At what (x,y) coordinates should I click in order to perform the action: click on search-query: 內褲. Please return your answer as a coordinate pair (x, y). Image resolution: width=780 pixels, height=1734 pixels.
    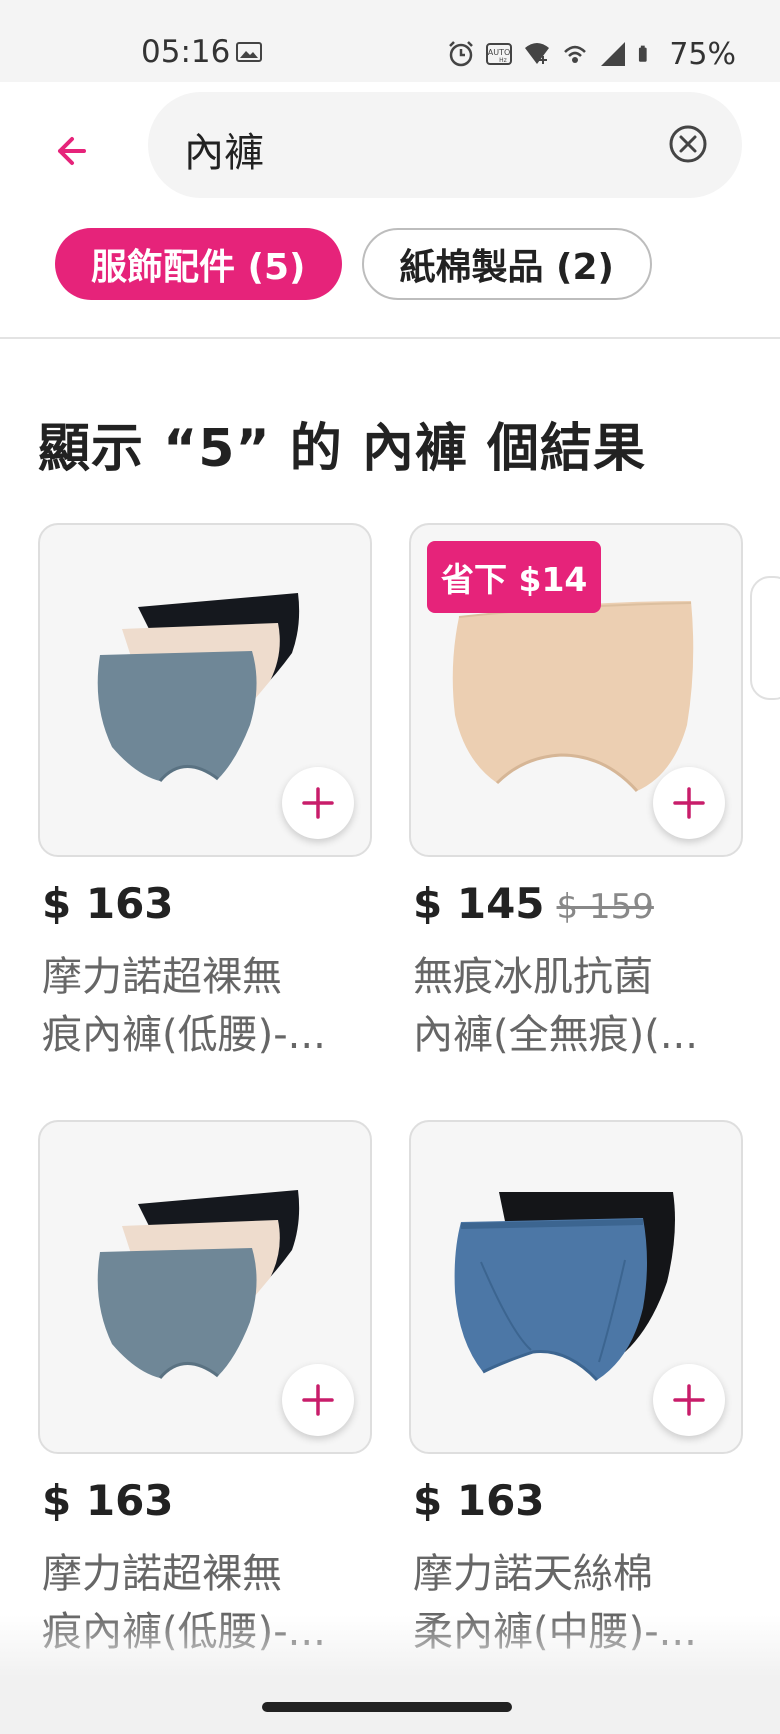
    Looking at the image, I should click on (224, 149).